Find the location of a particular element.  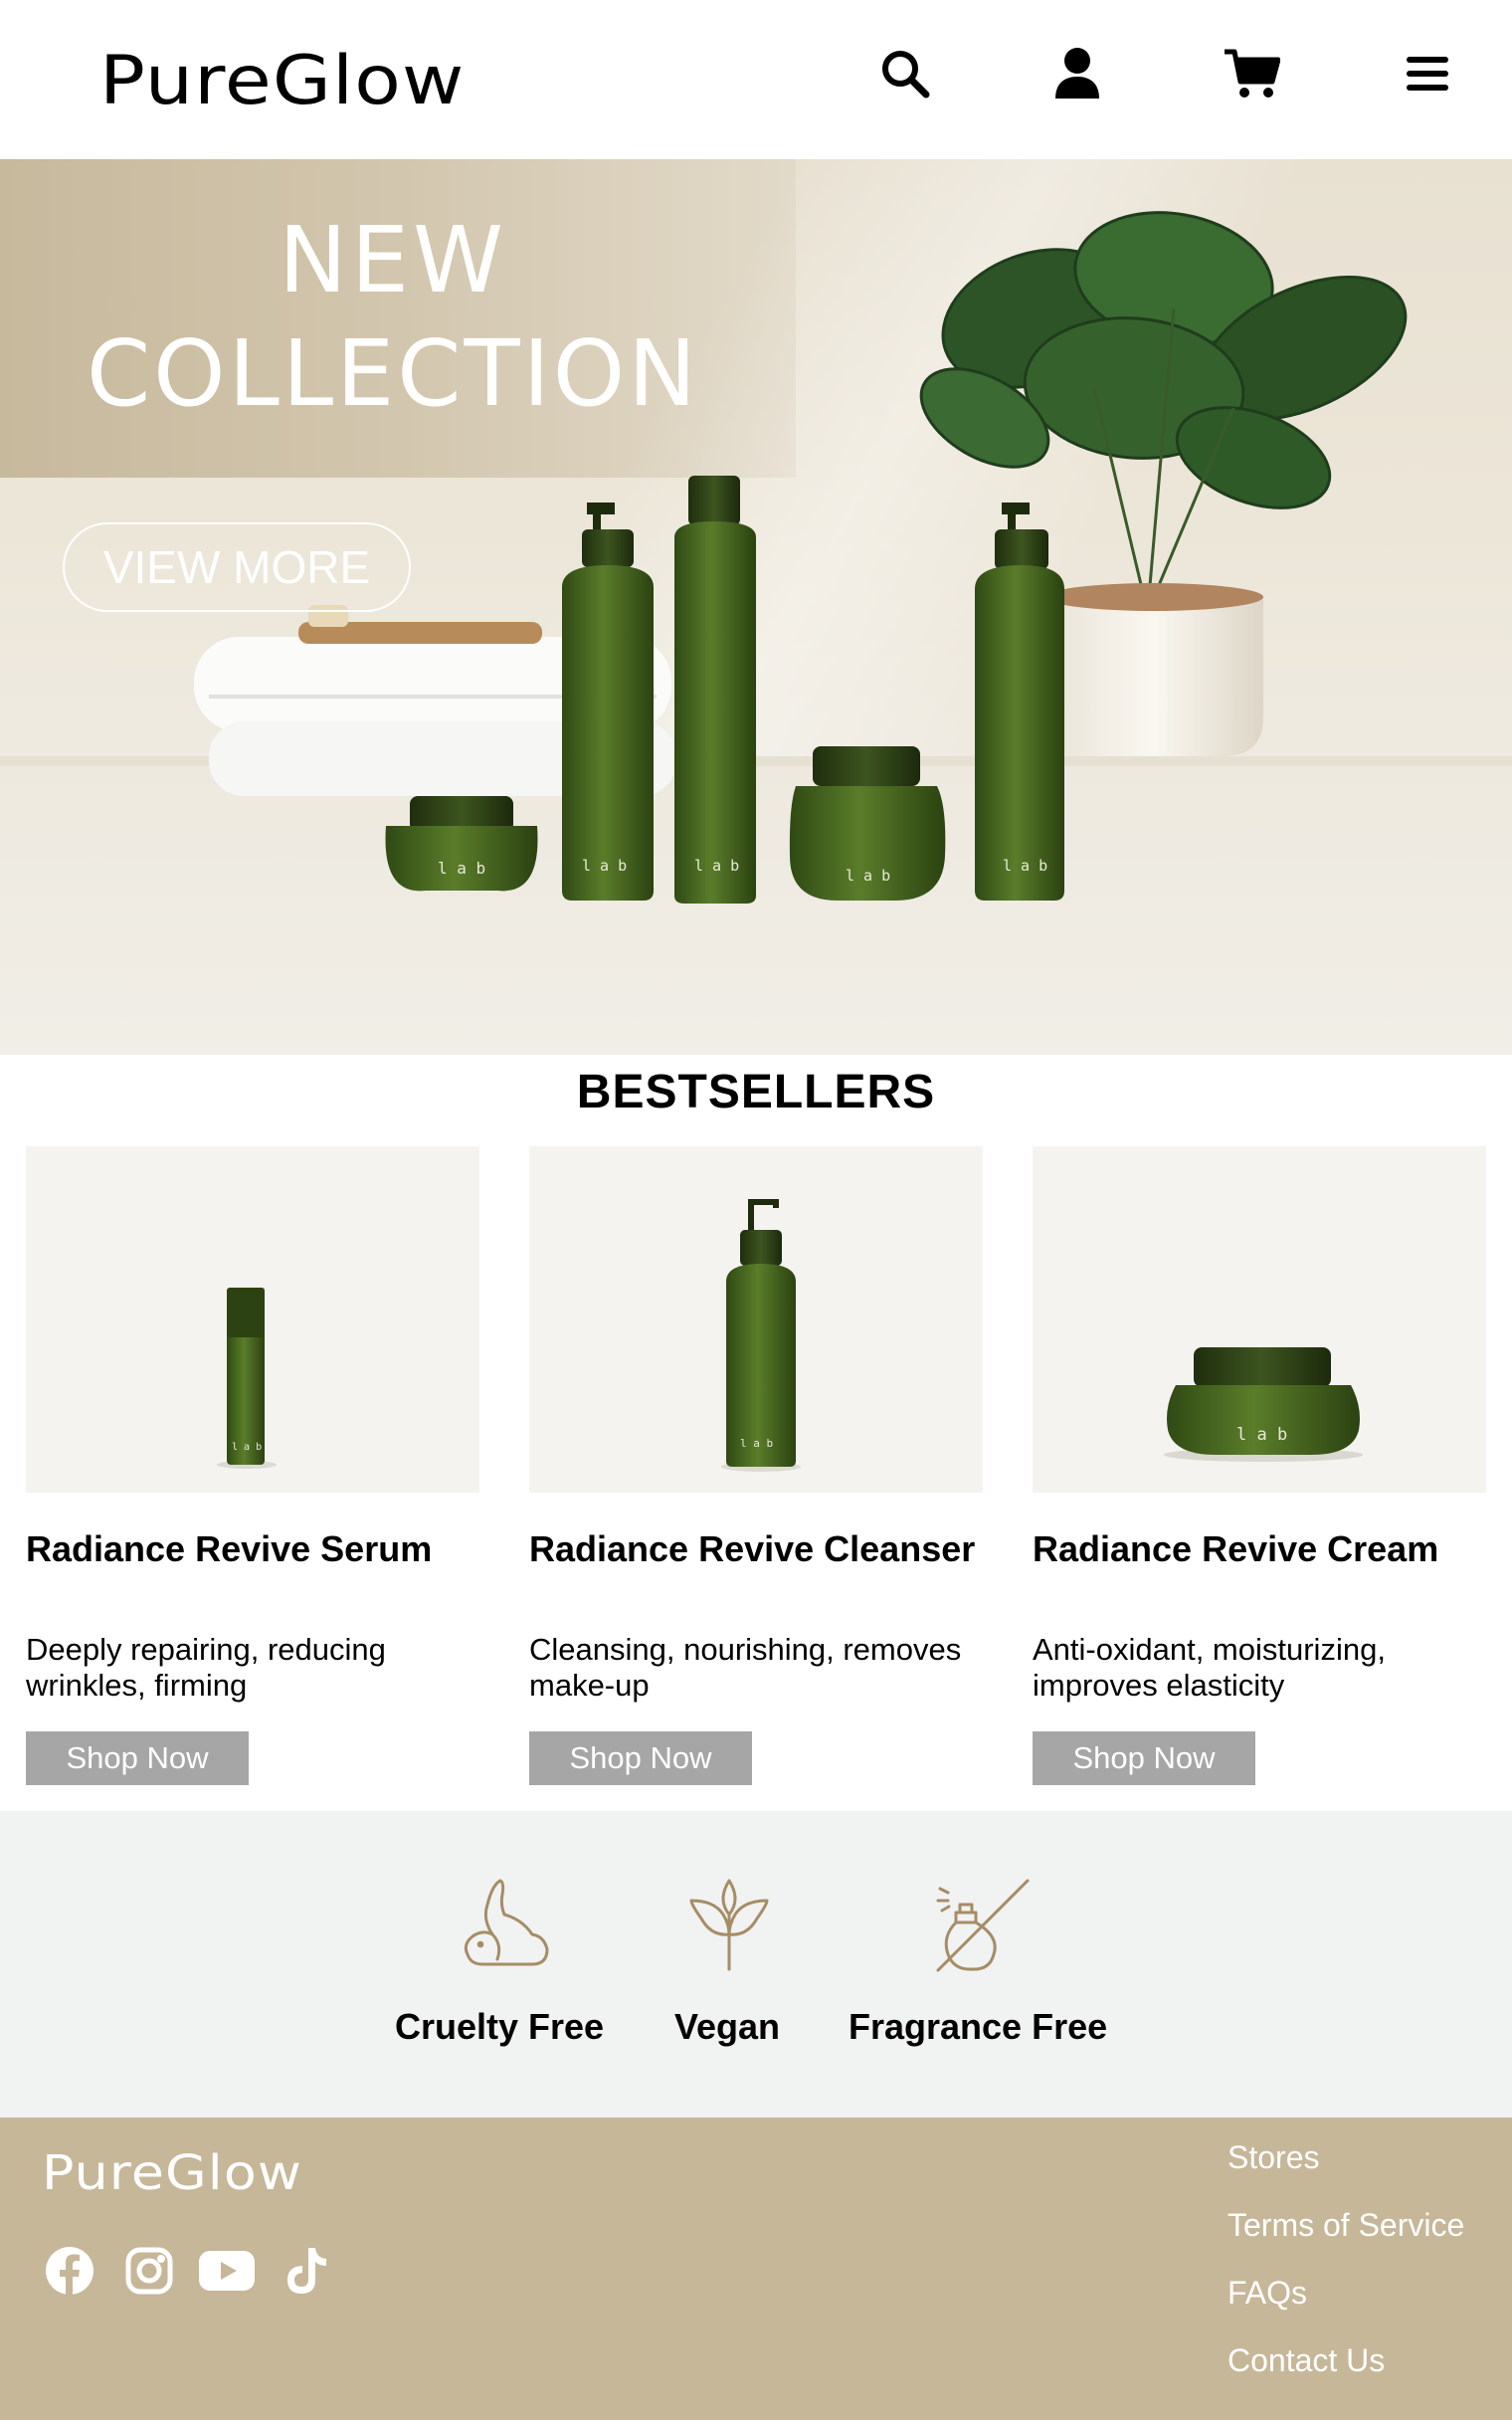

large-jar: l a b is located at coordinates (867, 823).